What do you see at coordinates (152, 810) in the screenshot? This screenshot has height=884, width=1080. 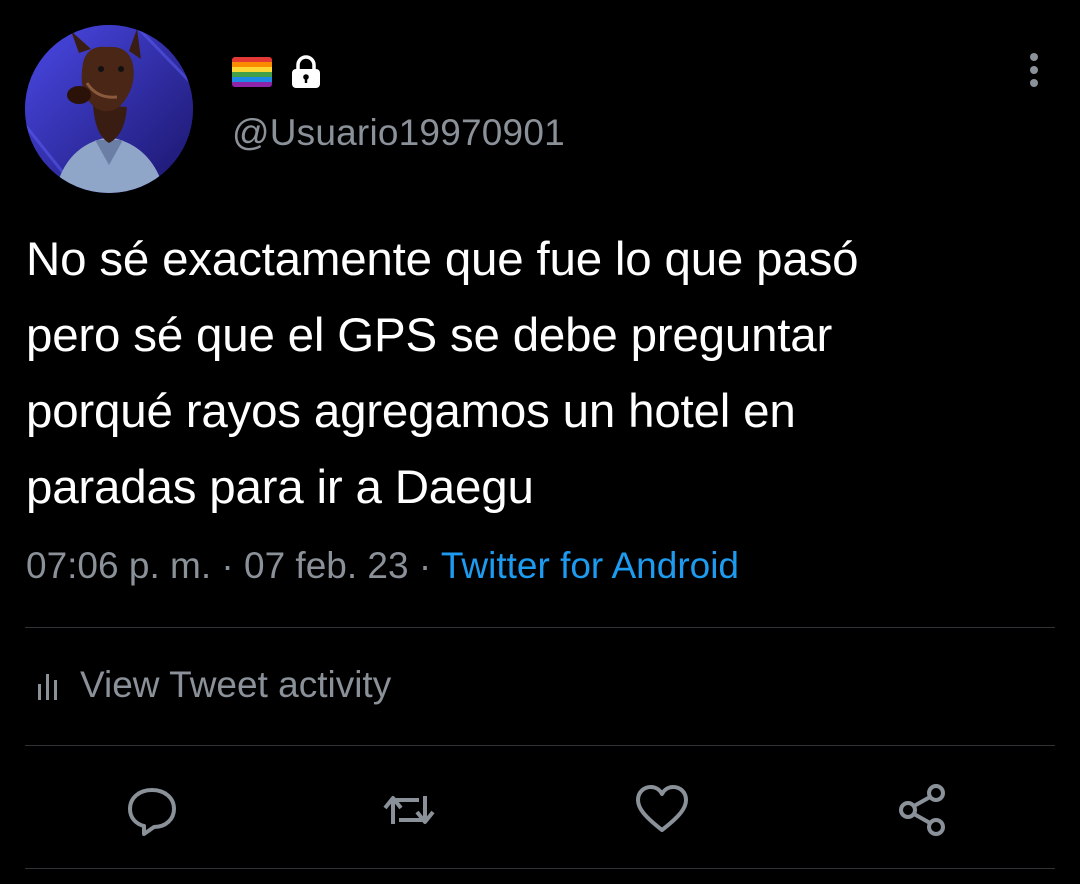 I see `reply-icon` at bounding box center [152, 810].